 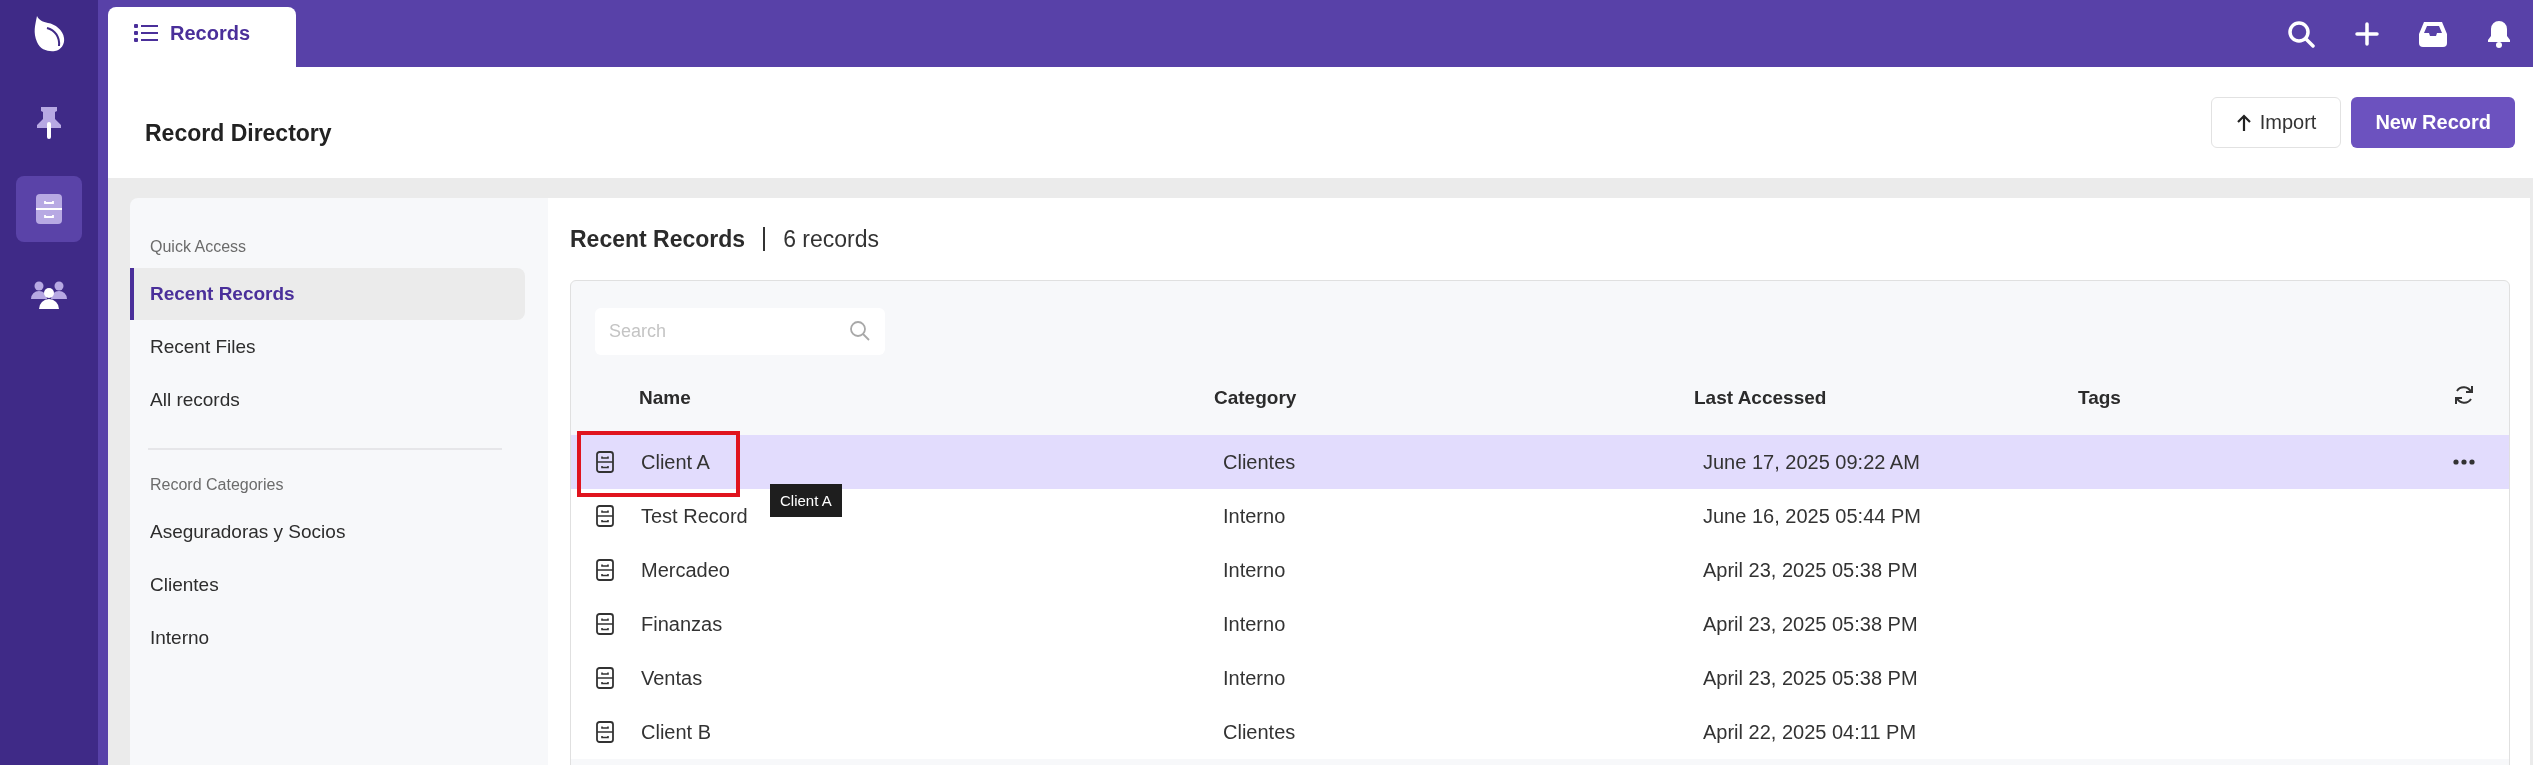 I want to click on column-header: Tags, so click(x=2248, y=395).